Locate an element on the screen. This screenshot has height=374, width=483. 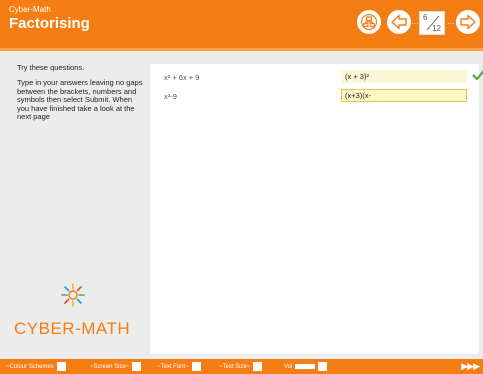
colour-schemes-toggle is located at coordinates (61, 366).